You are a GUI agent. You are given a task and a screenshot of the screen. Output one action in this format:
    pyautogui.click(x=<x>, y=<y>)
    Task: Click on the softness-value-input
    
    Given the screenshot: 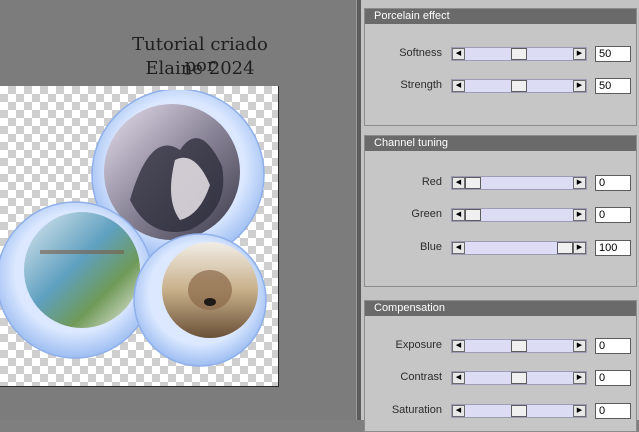 What is the action you would take?
    pyautogui.click(x=613, y=54)
    